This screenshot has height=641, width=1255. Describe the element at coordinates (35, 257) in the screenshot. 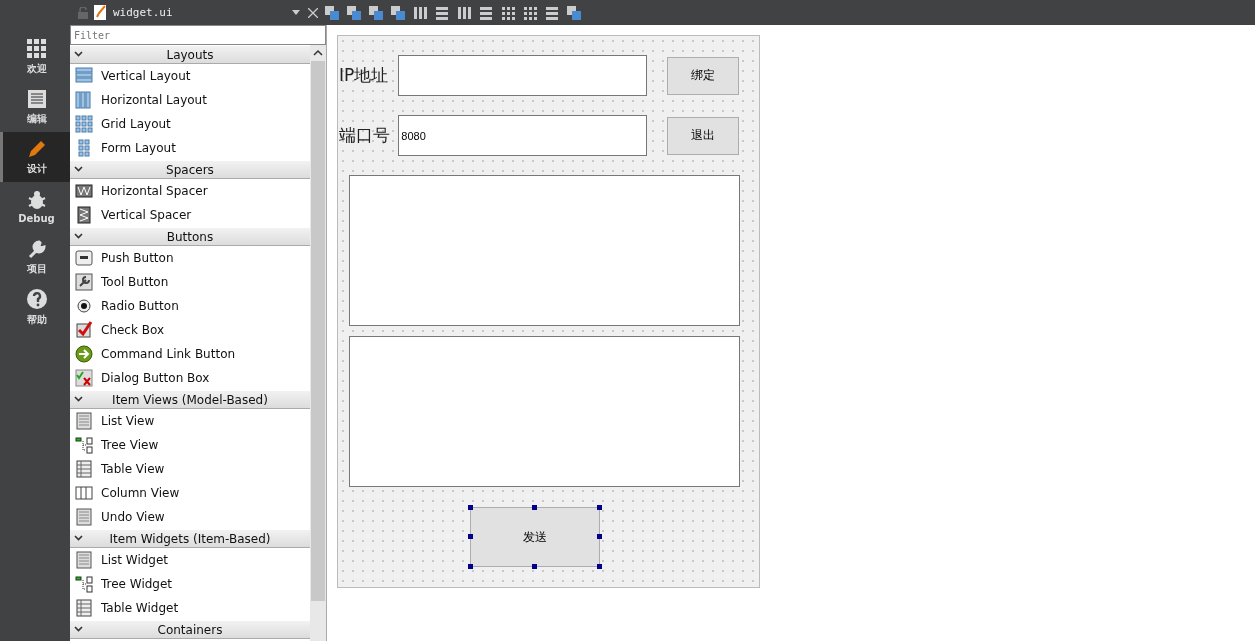

I see `mode-tab: 项目` at that location.